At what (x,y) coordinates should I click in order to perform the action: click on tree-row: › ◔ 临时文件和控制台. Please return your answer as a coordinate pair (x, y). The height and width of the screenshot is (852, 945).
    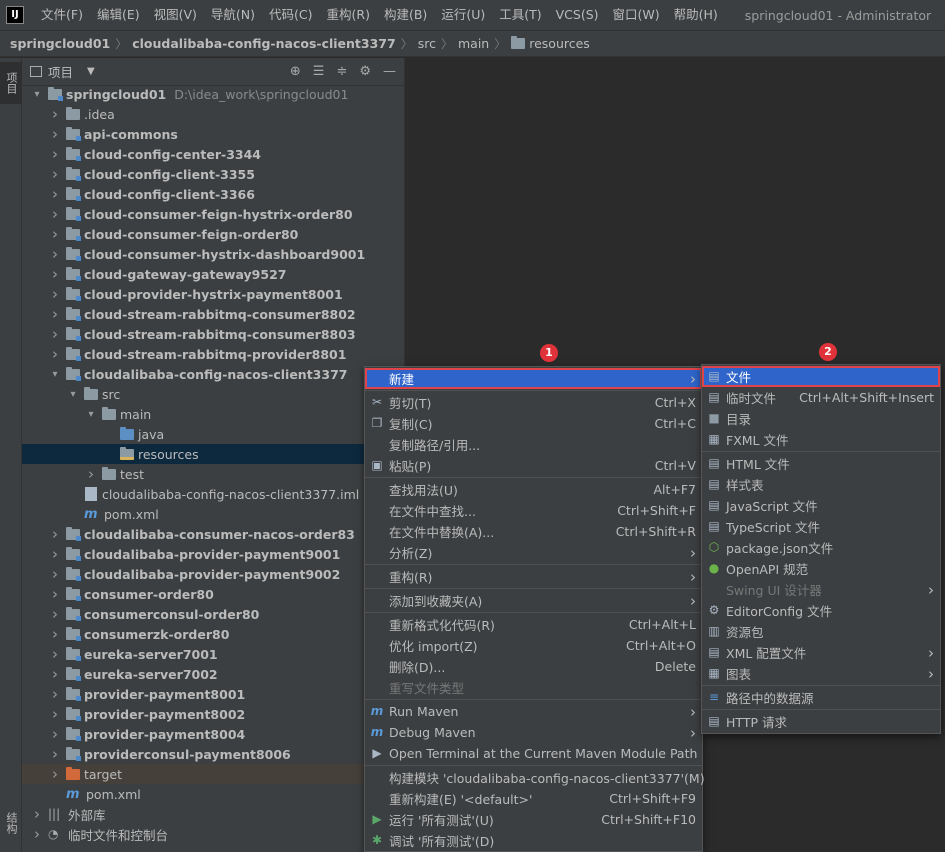
    Looking at the image, I should click on (213, 834).